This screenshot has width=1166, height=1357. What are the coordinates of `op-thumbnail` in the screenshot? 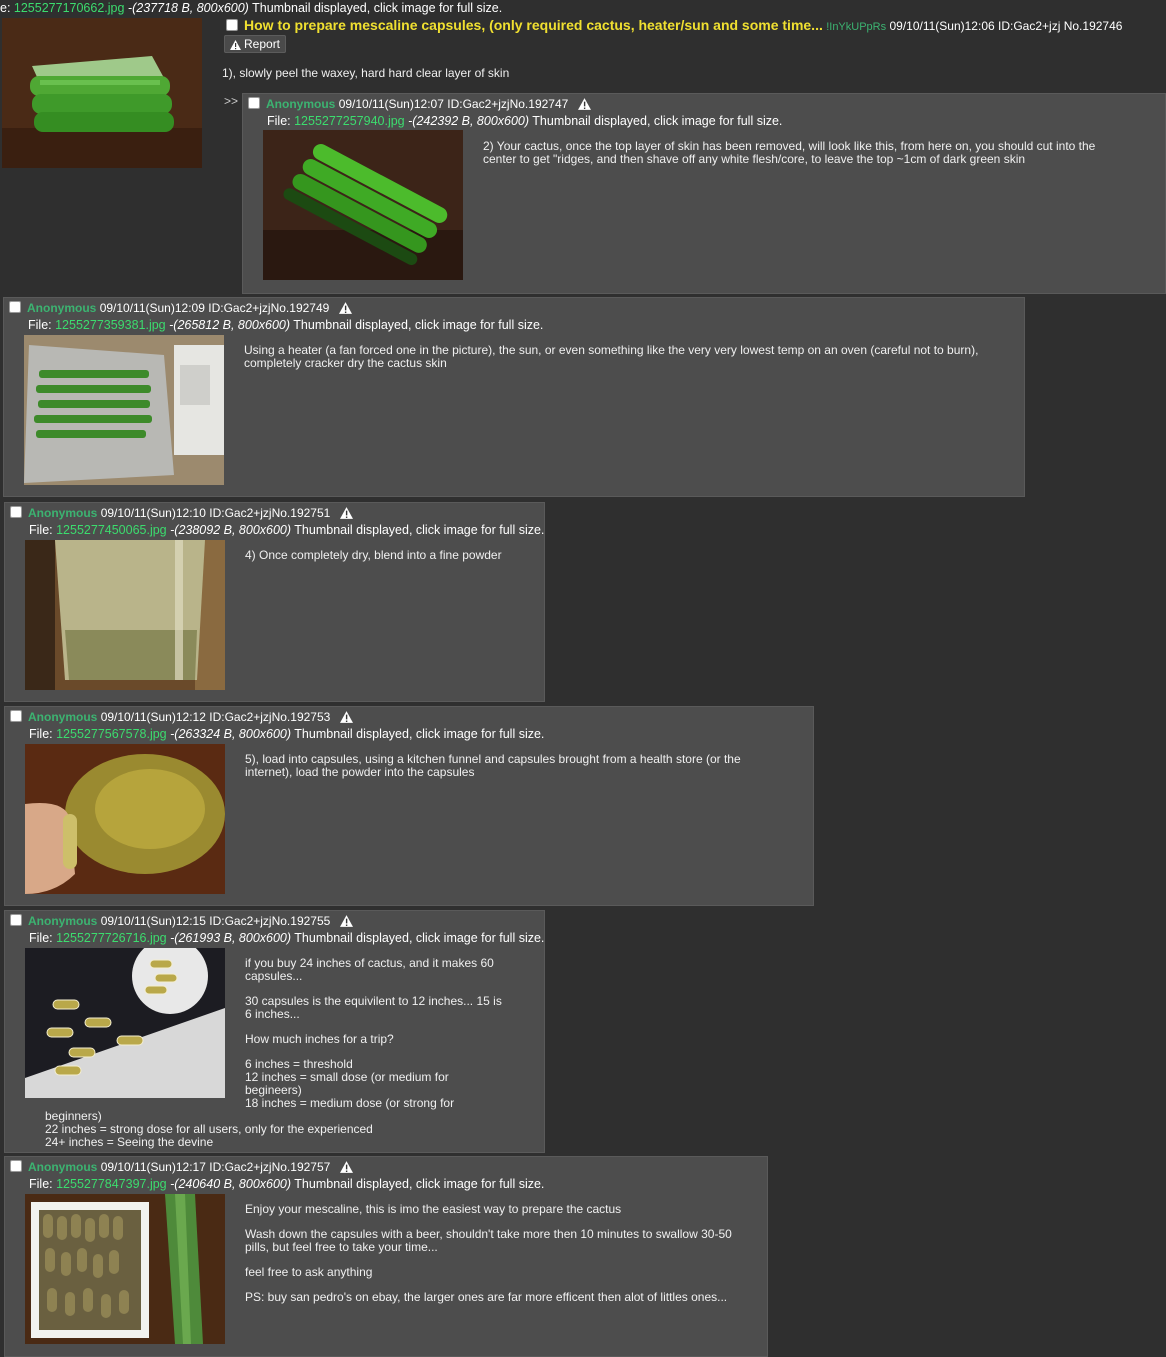 It's located at (102, 93).